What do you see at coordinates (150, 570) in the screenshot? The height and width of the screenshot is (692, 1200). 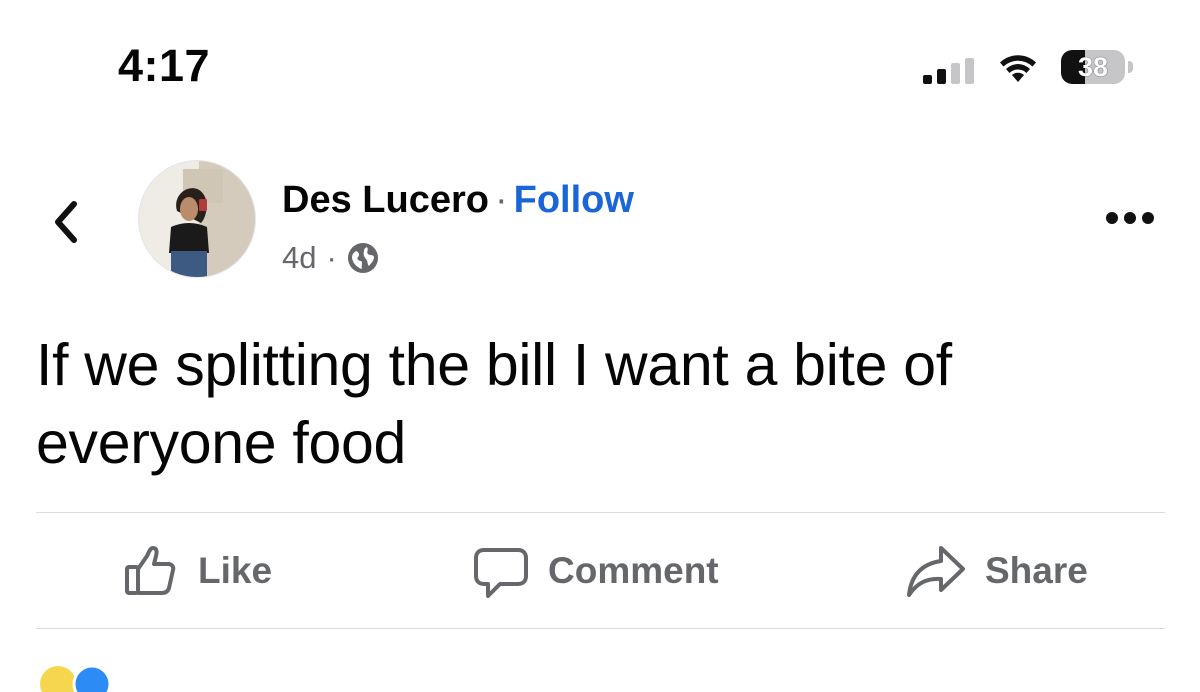 I see `thumbs-up-icon` at bounding box center [150, 570].